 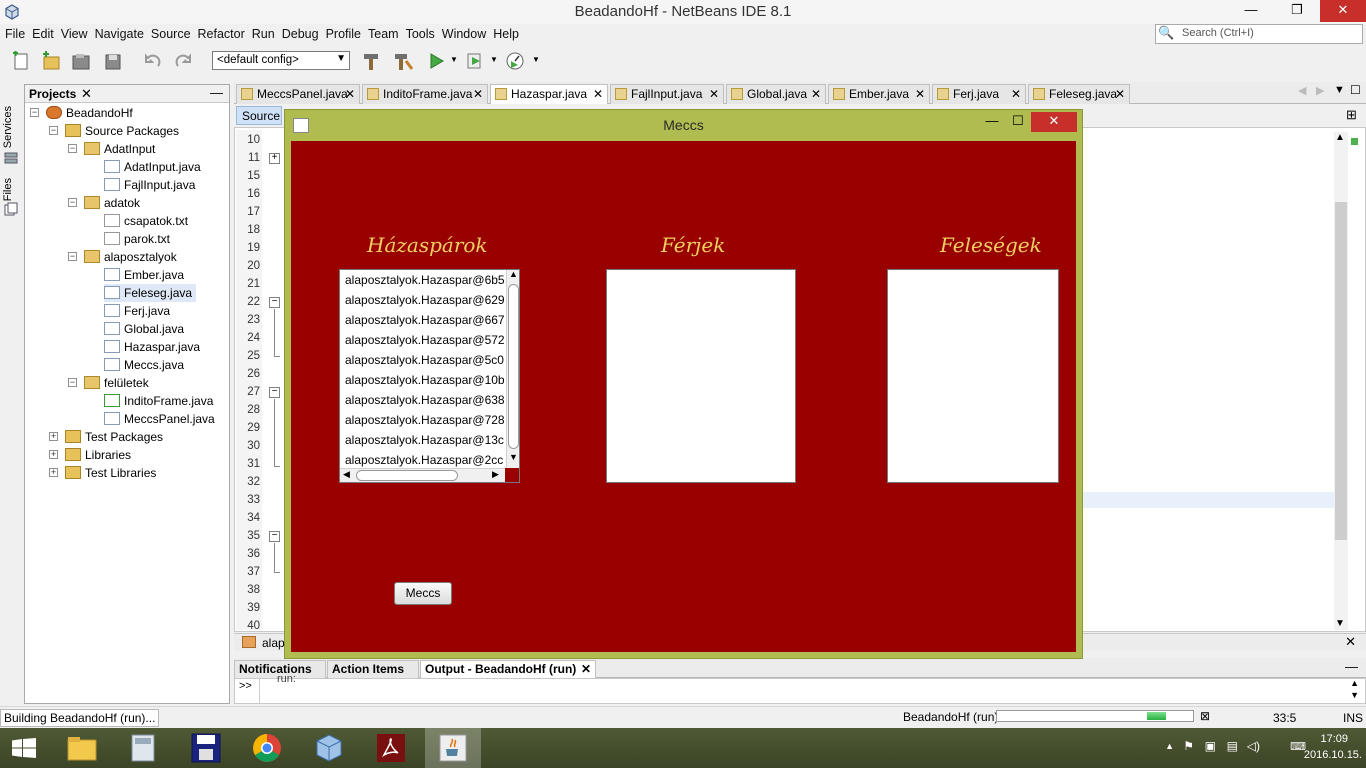 I want to click on running-task-label: BeadandoHf (run), so click(x=950, y=717).